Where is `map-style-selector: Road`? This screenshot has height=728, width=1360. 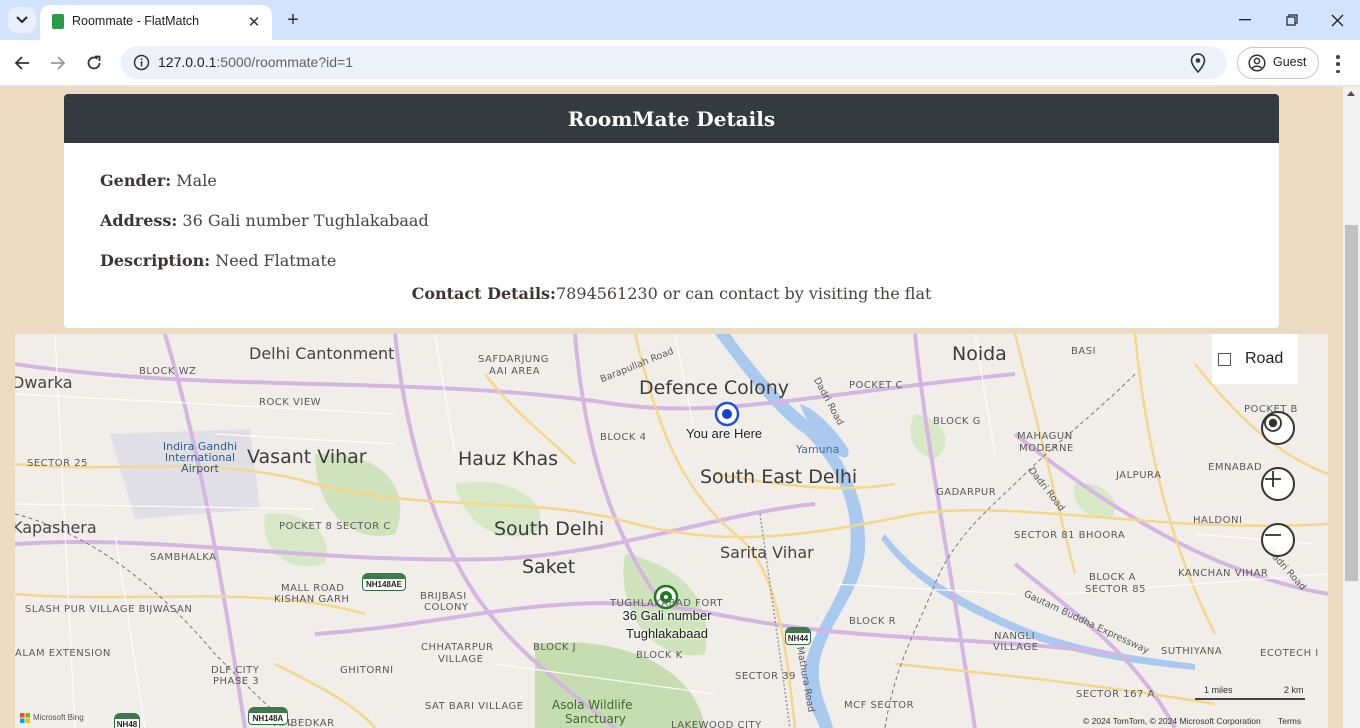
map-style-selector: Road is located at coordinates (1255, 359).